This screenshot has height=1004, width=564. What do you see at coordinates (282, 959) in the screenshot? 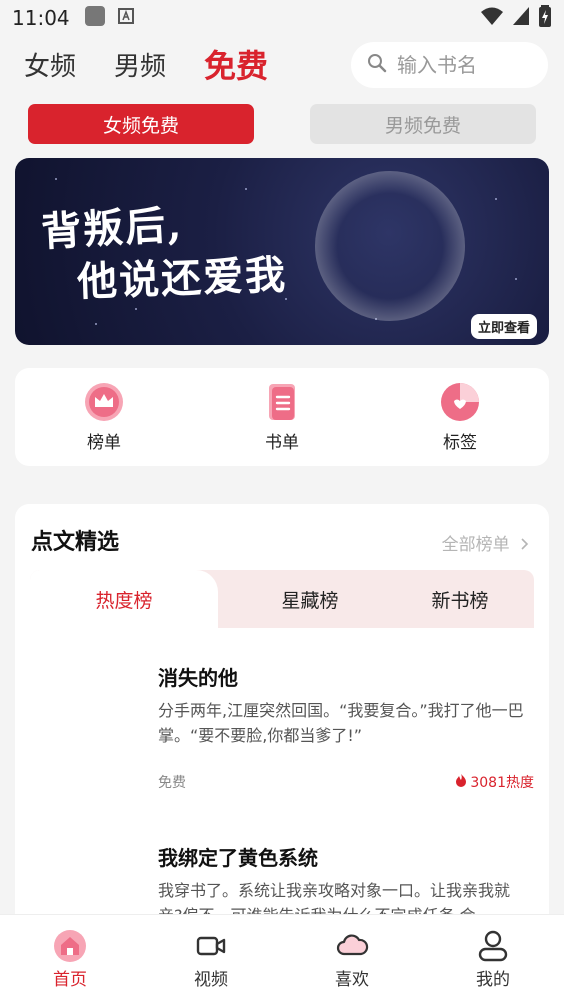
I see `bottom-nav: 首页 视频 喜欢 我的` at bounding box center [282, 959].